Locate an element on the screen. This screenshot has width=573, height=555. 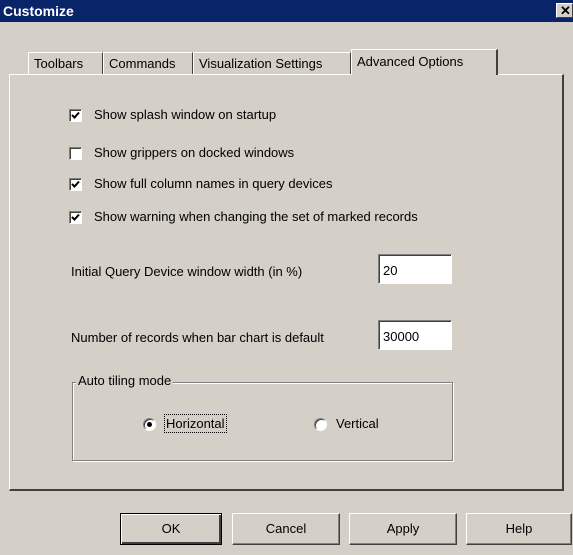
splash-checkbox is located at coordinates (75, 115).